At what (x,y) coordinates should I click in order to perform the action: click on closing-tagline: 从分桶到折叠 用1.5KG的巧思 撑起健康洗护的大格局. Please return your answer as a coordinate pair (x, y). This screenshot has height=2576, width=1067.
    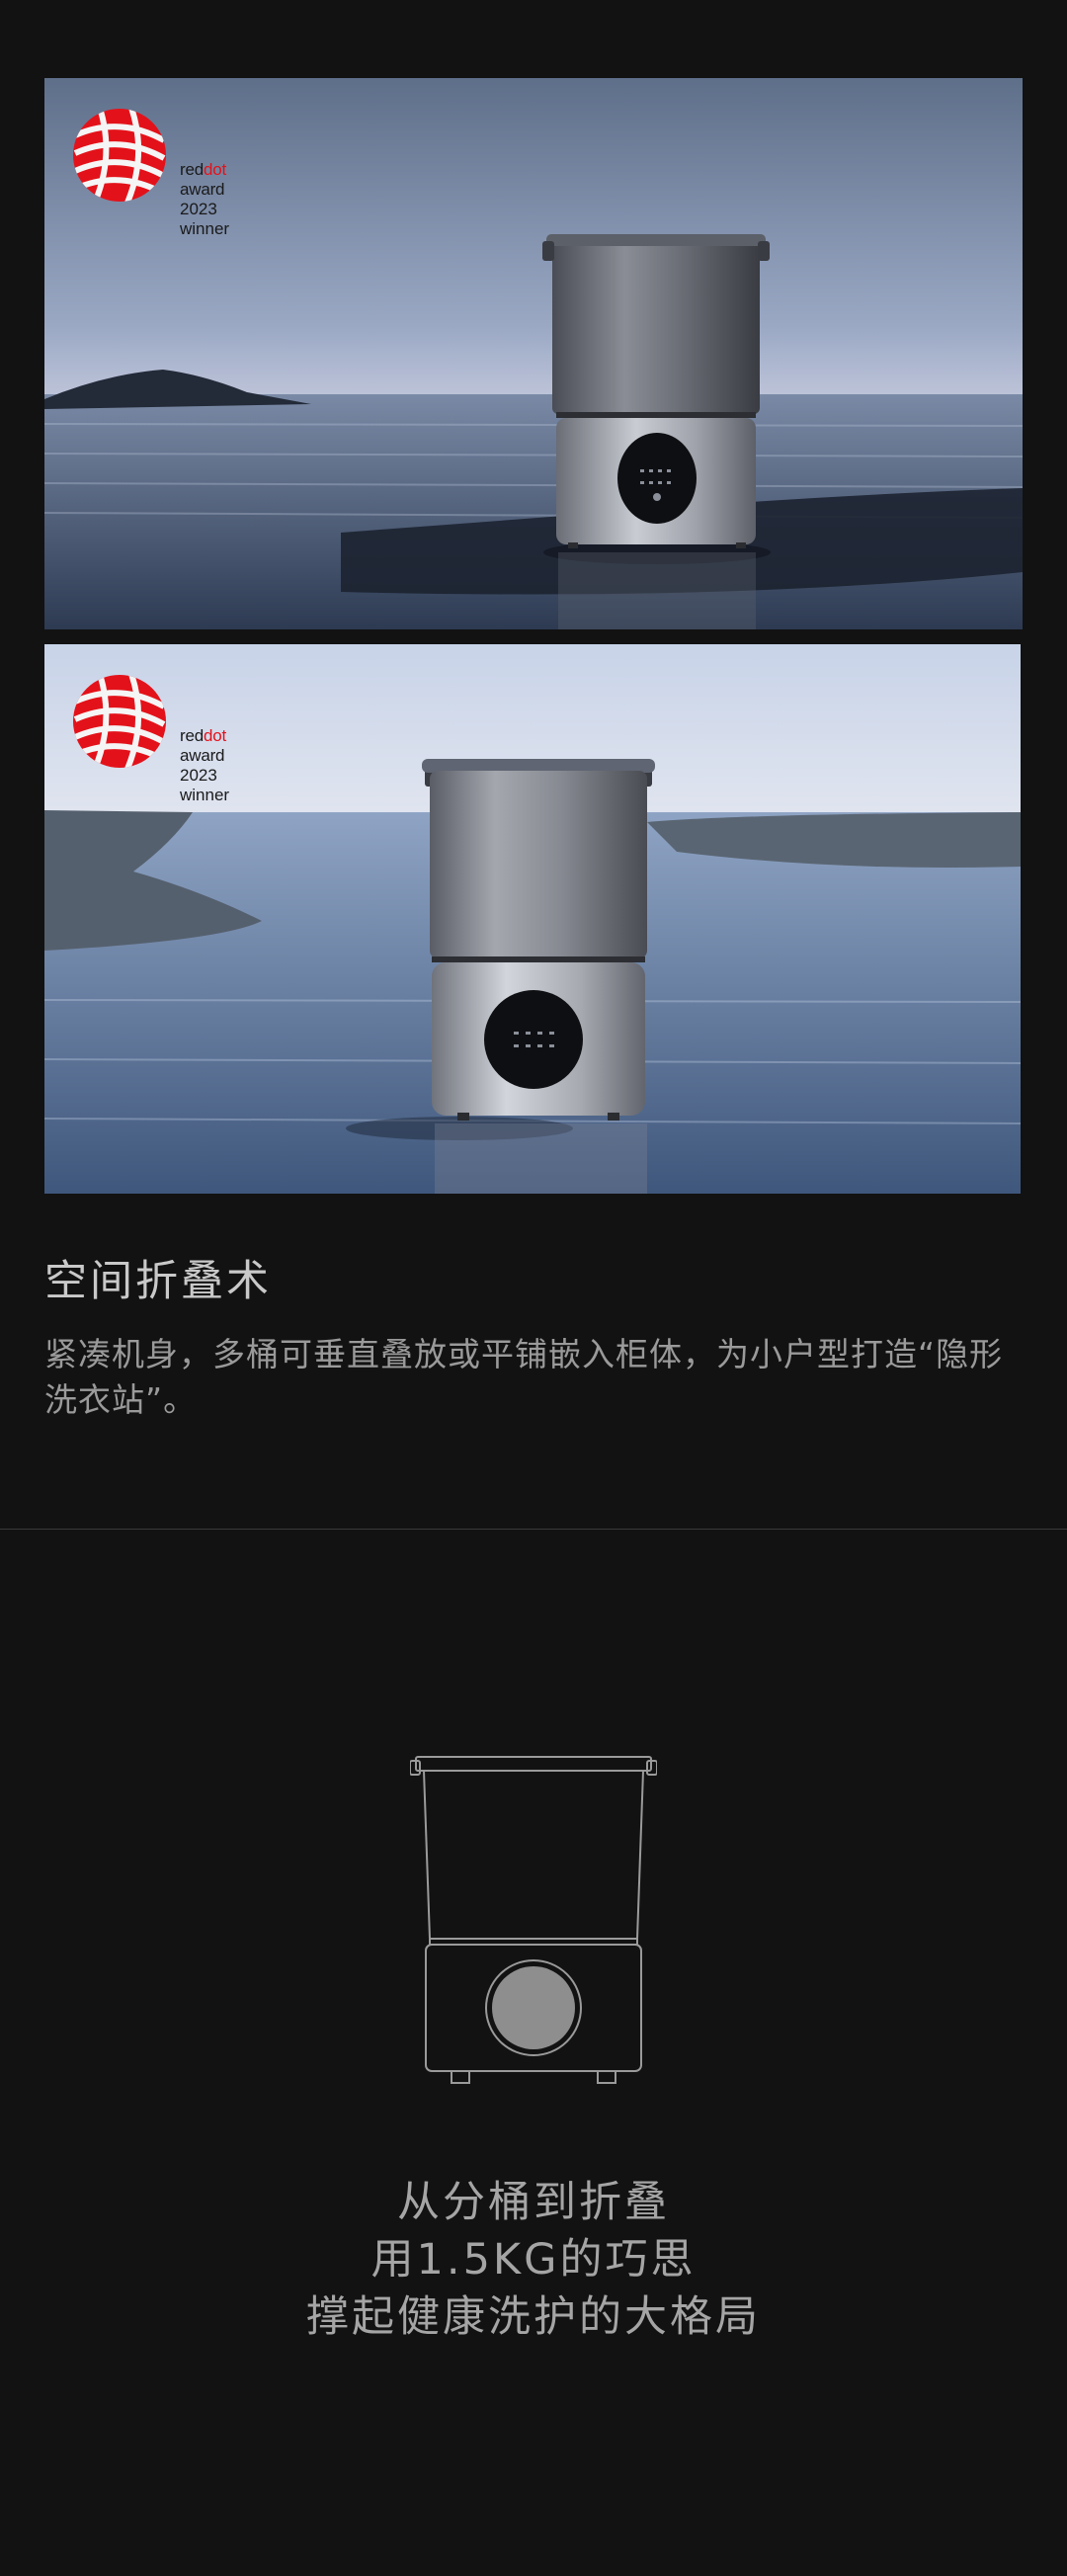
    Looking at the image, I should click on (533, 2260).